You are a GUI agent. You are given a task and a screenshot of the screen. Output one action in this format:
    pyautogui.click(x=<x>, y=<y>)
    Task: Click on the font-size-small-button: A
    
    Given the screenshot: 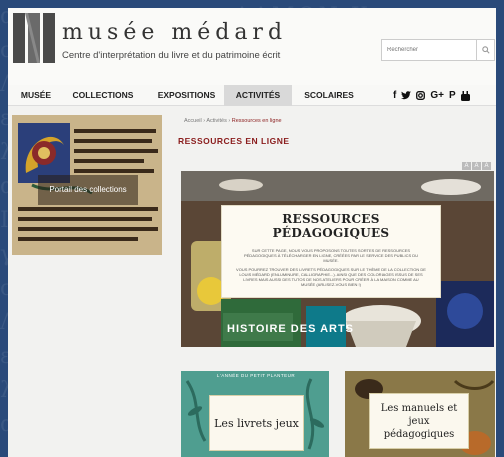 What is the action you would take?
    pyautogui.click(x=466, y=166)
    